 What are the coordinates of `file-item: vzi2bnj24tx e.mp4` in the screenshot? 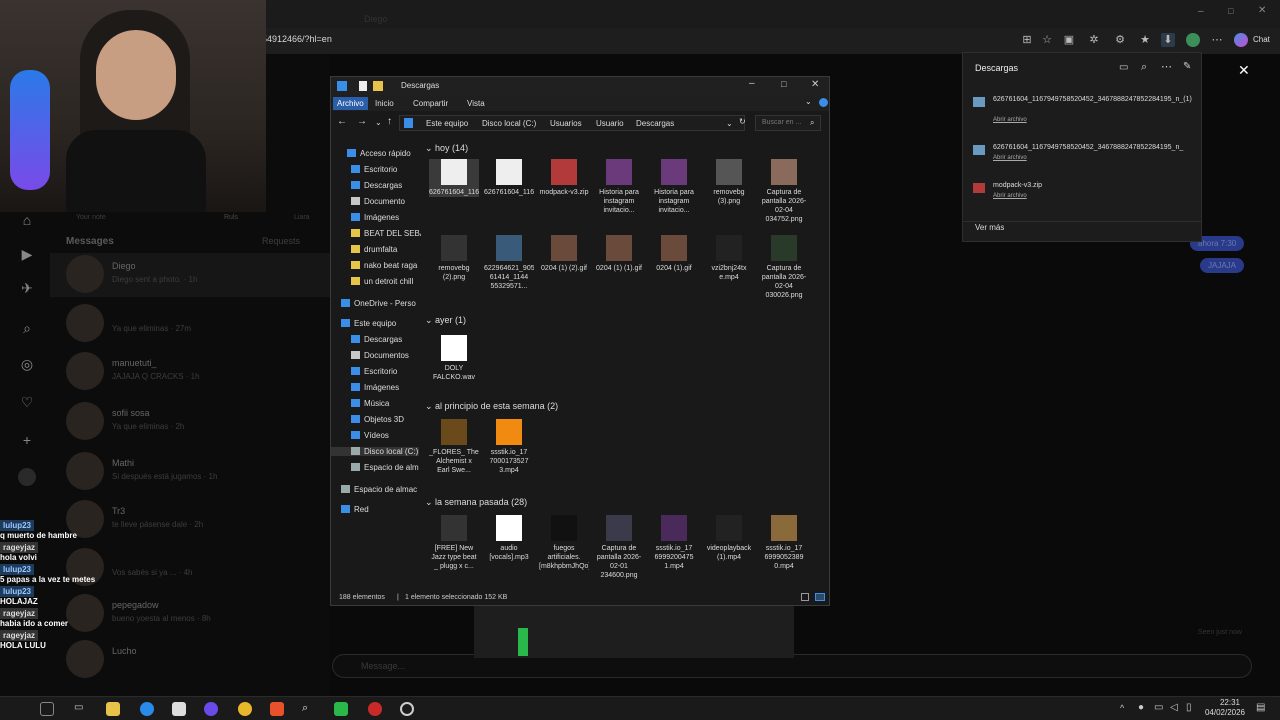 It's located at (729, 258).